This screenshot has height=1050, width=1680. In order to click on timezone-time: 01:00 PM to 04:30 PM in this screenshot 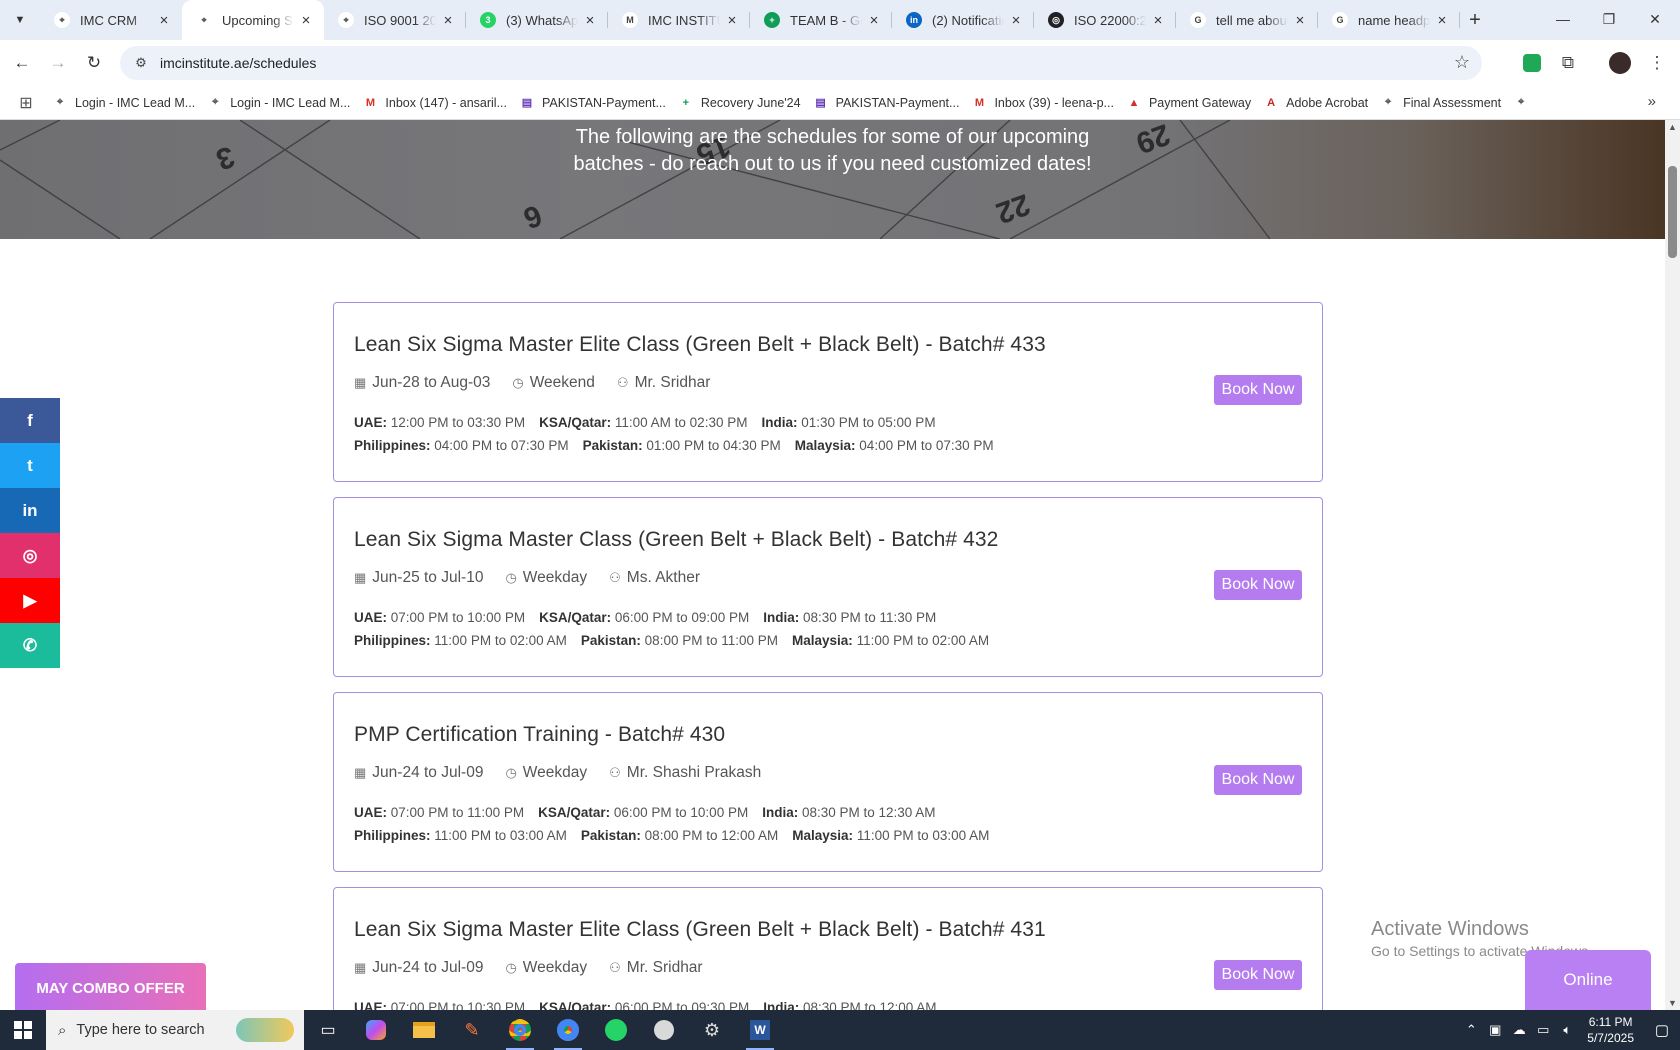, I will do `click(713, 445)`.